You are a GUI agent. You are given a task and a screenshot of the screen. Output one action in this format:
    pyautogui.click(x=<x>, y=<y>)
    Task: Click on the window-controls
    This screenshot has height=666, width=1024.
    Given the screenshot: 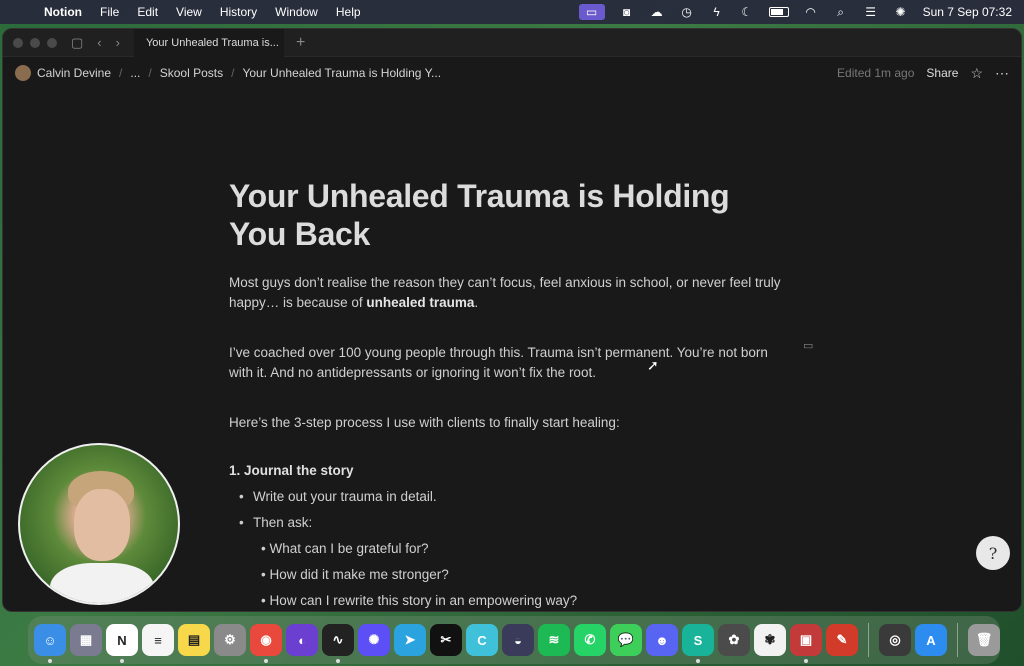 What is the action you would take?
    pyautogui.click(x=30, y=42)
    